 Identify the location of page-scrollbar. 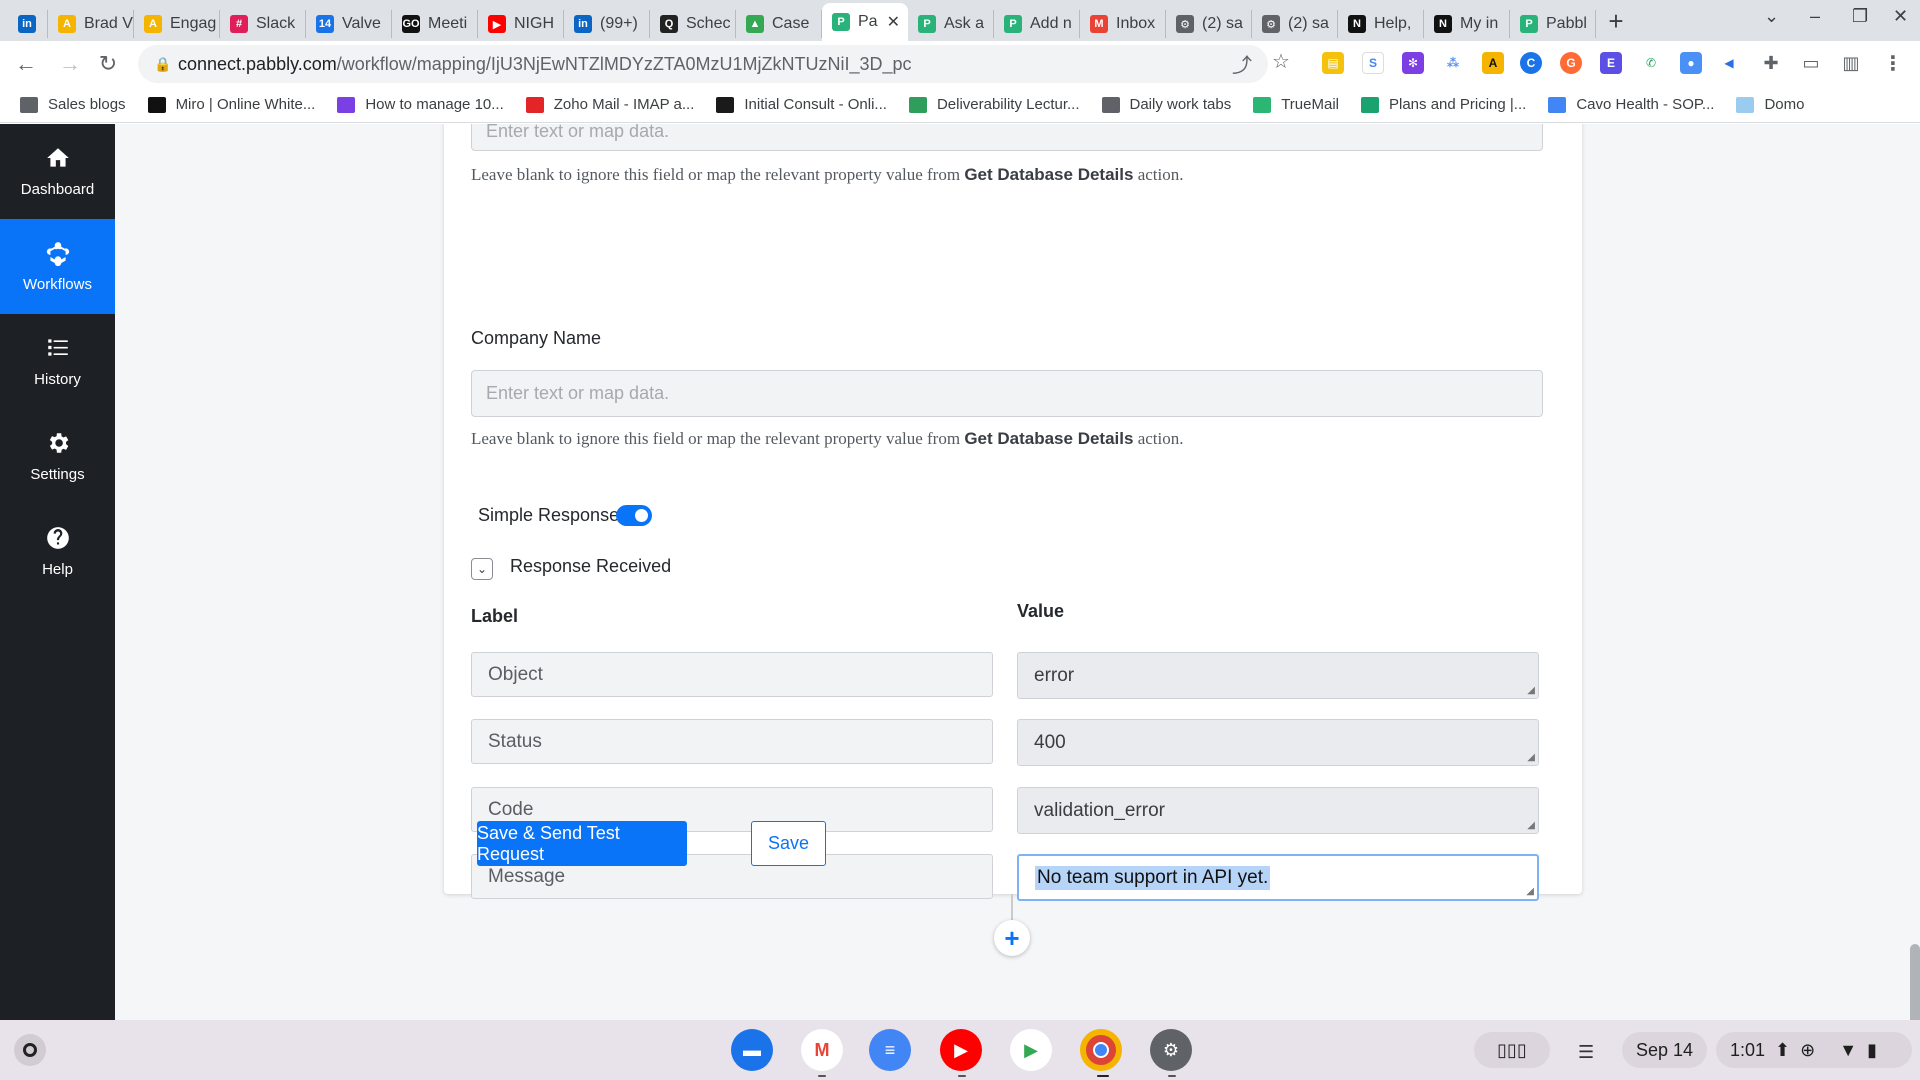
(1915, 982).